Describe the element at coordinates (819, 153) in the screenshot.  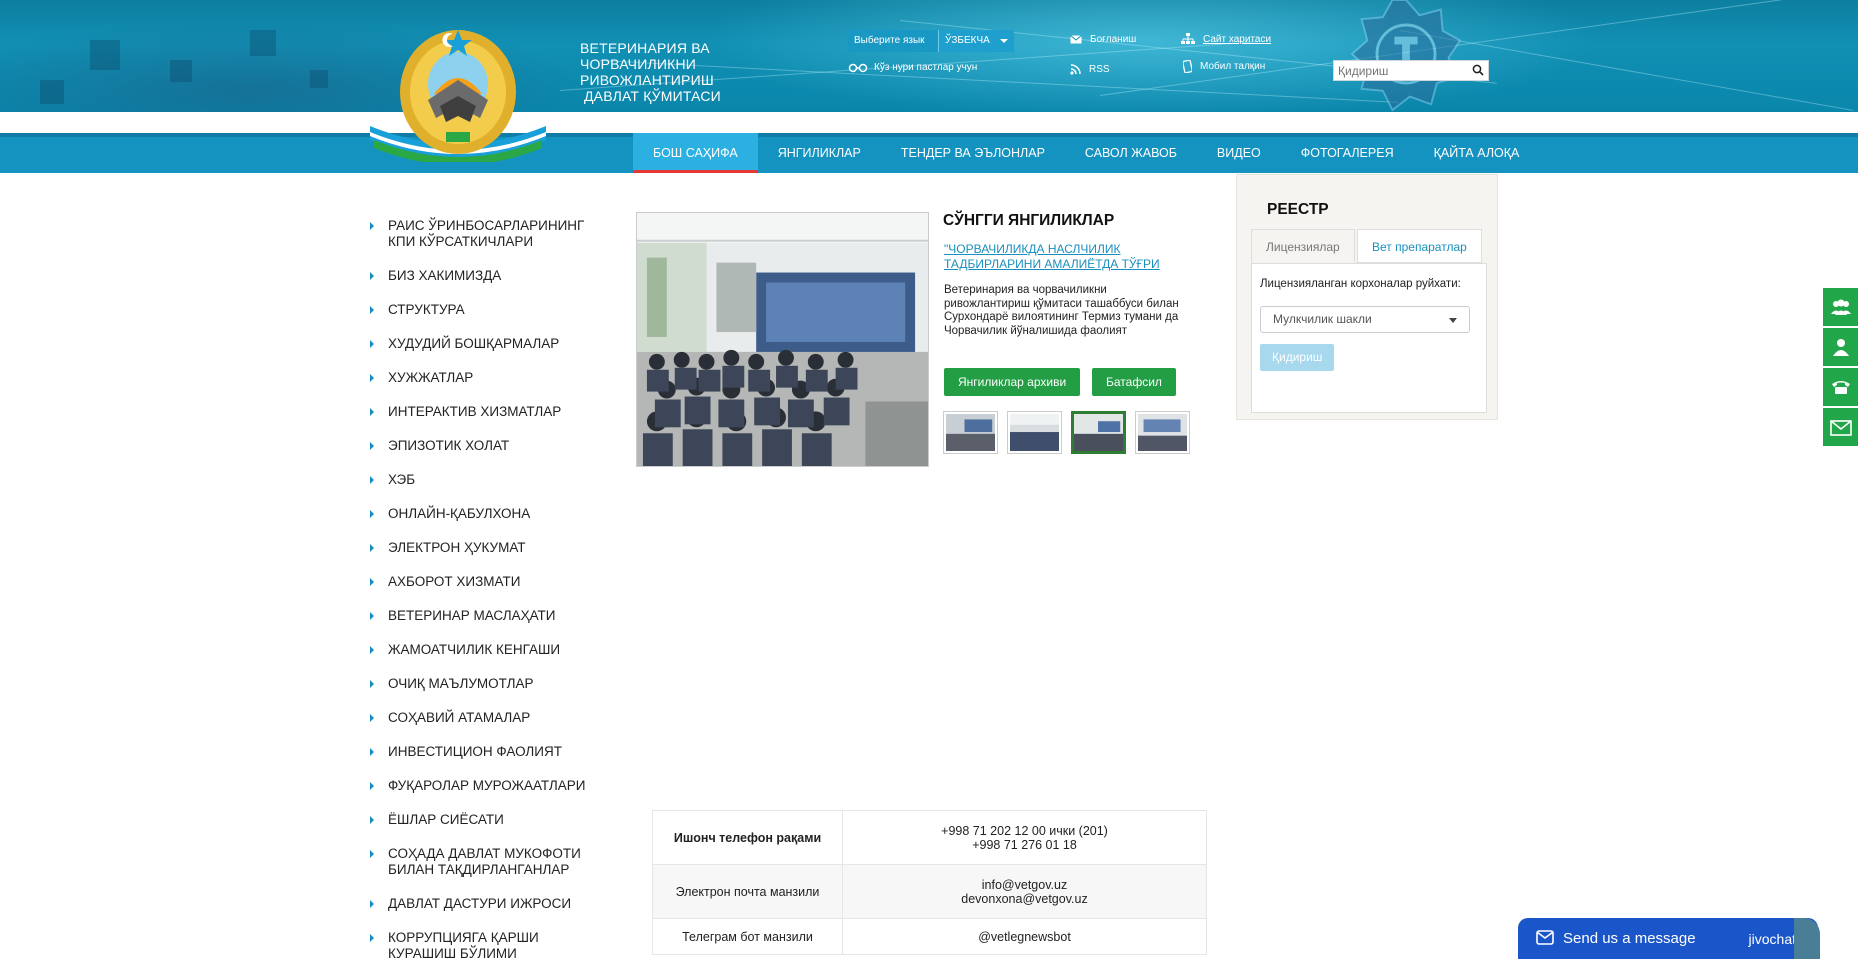
I see `nav-item-news: ЯНГИЛИКЛАР` at that location.